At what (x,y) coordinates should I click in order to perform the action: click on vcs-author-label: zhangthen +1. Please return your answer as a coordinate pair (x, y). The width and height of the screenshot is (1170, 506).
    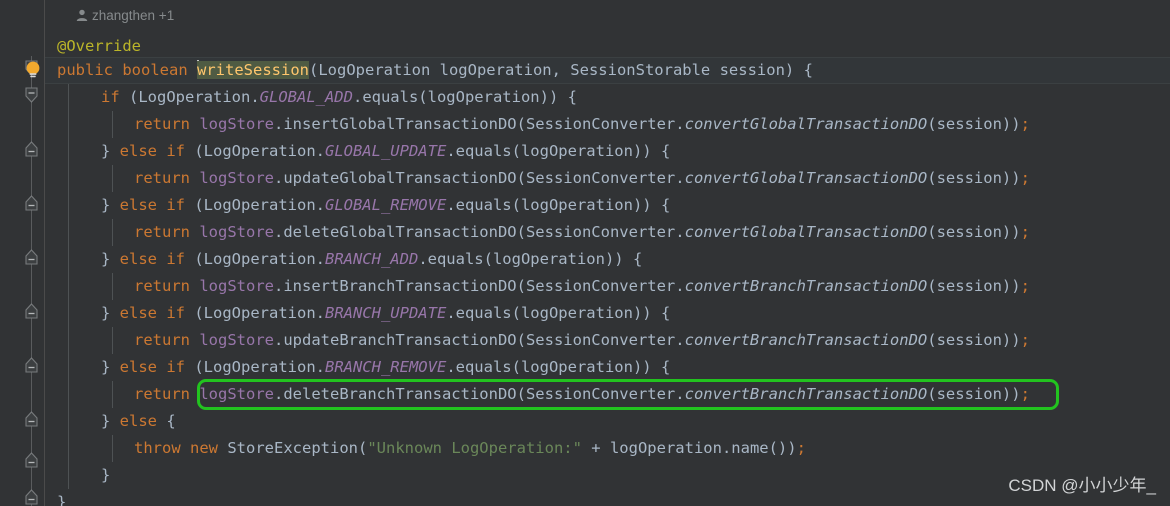
    Looking at the image, I should click on (133, 15).